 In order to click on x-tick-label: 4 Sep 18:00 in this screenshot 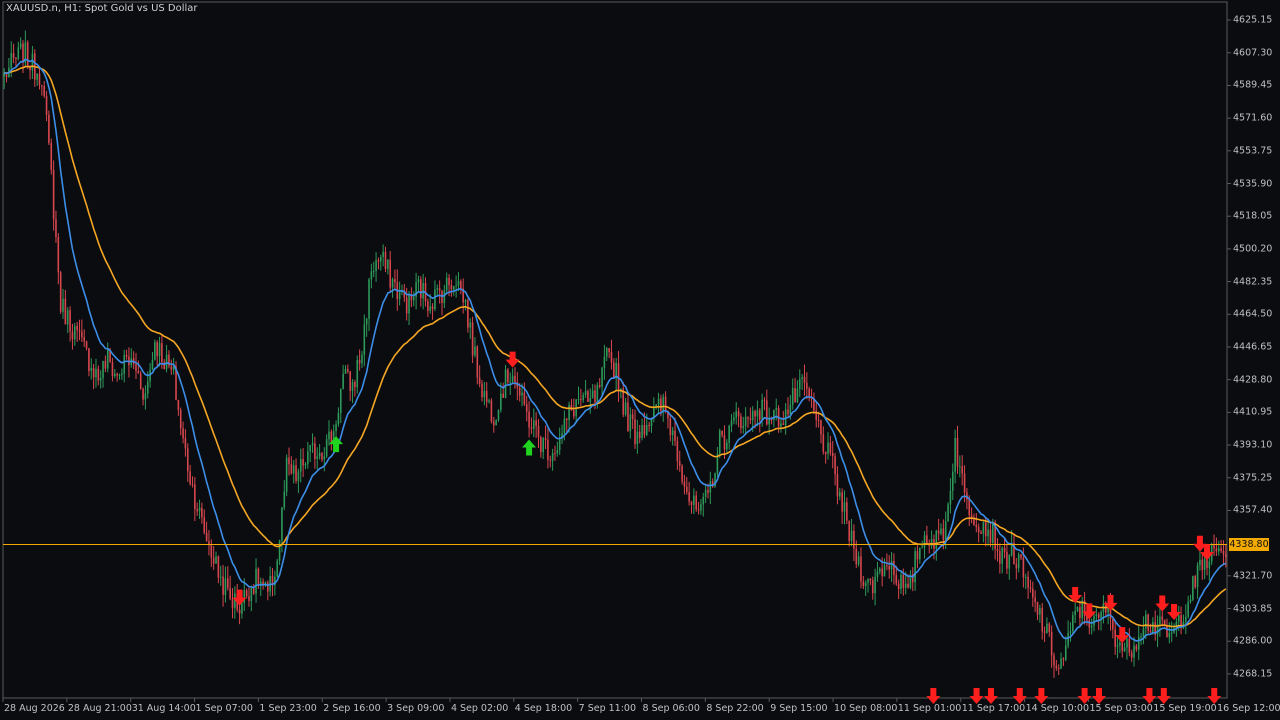, I will do `click(543, 708)`.